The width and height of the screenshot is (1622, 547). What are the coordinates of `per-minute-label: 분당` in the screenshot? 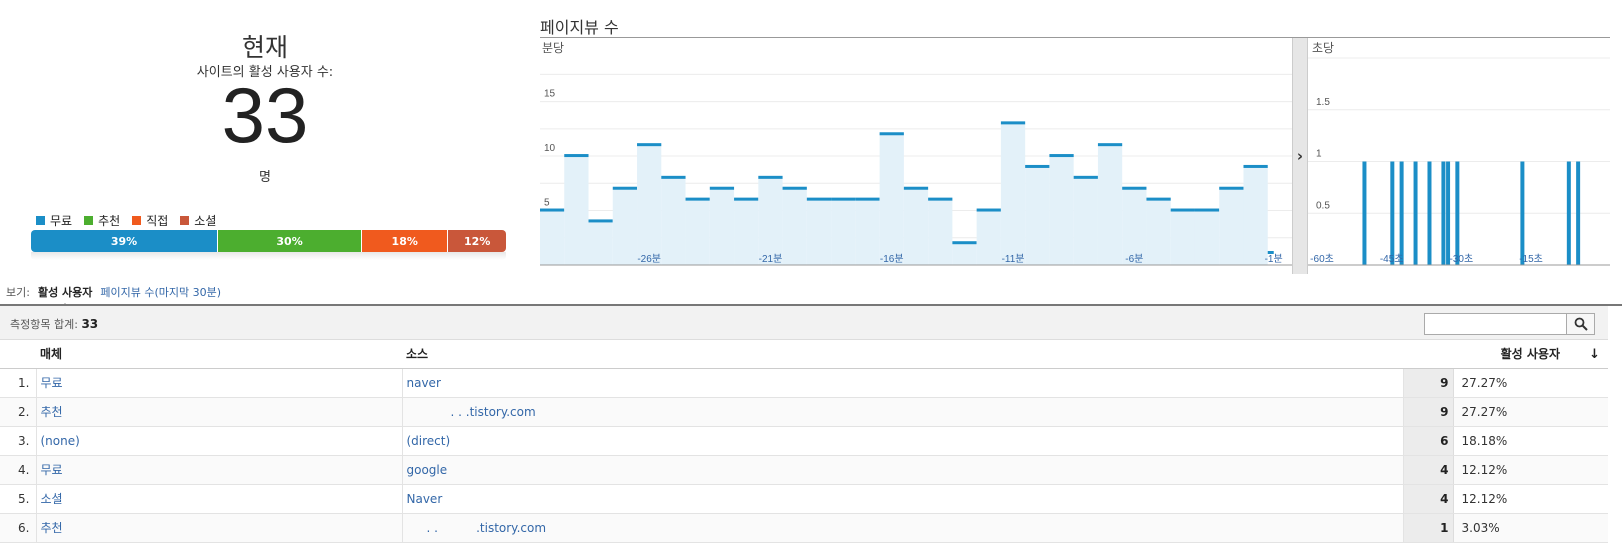 It's located at (553, 48).